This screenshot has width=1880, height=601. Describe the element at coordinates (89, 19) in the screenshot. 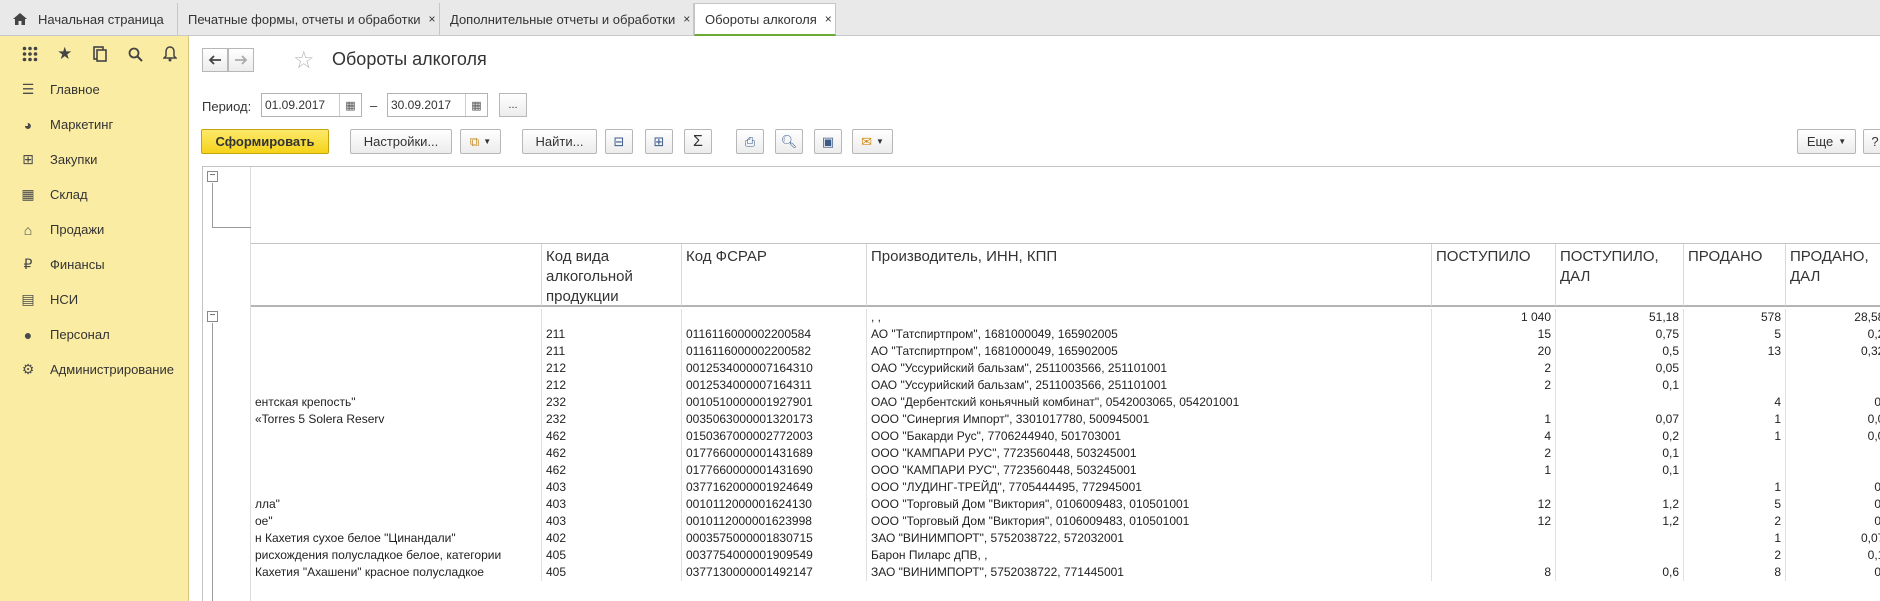

I see `tab-home: Начальная страница` at that location.